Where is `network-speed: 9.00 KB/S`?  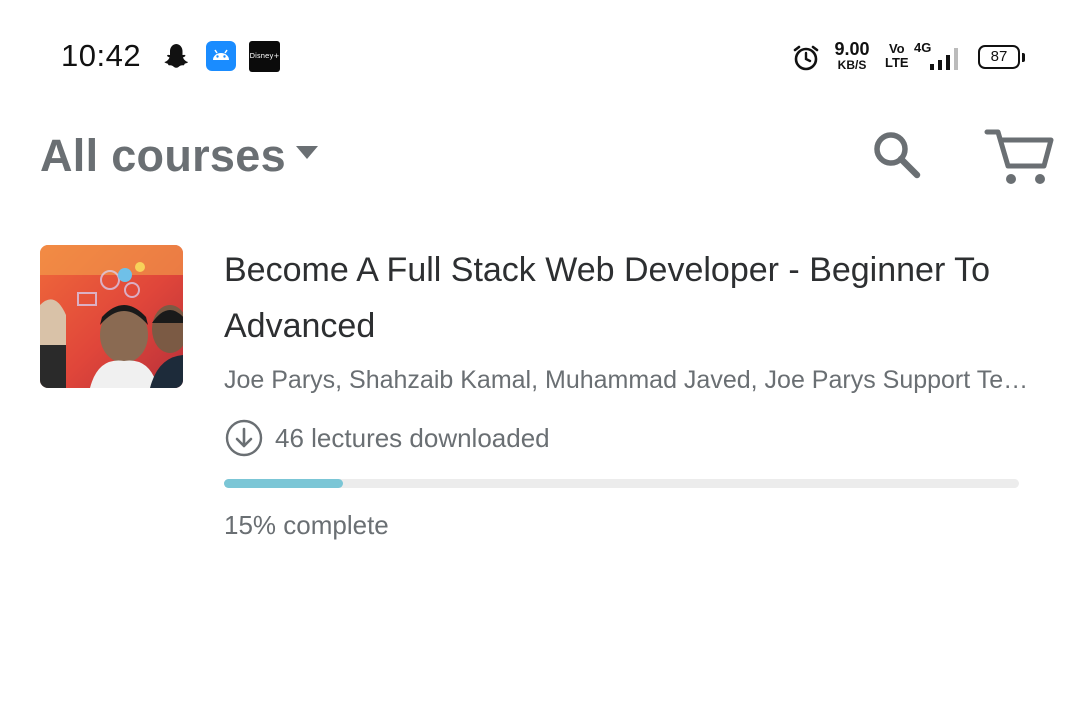 network-speed: 9.00 KB/S is located at coordinates (852, 55).